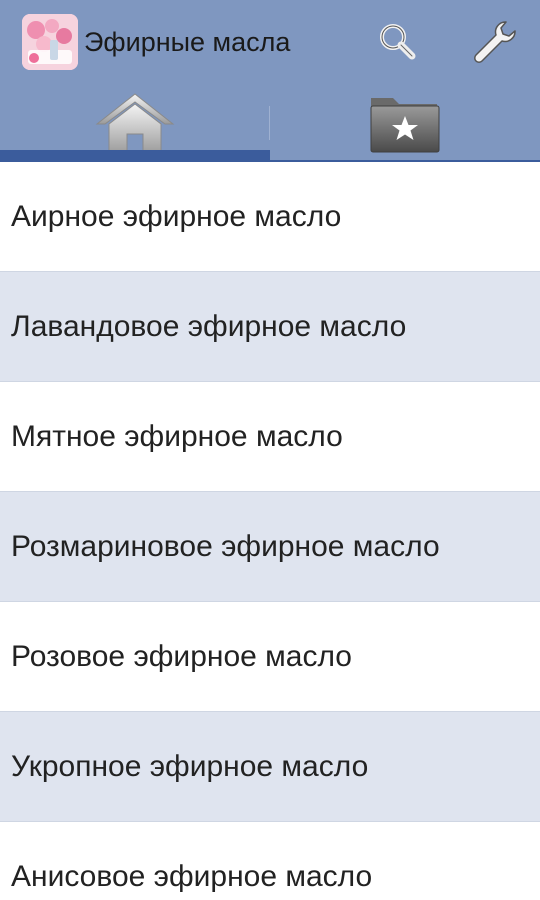  I want to click on list-item-label: Лавандовое эфирное масло, so click(209, 326).